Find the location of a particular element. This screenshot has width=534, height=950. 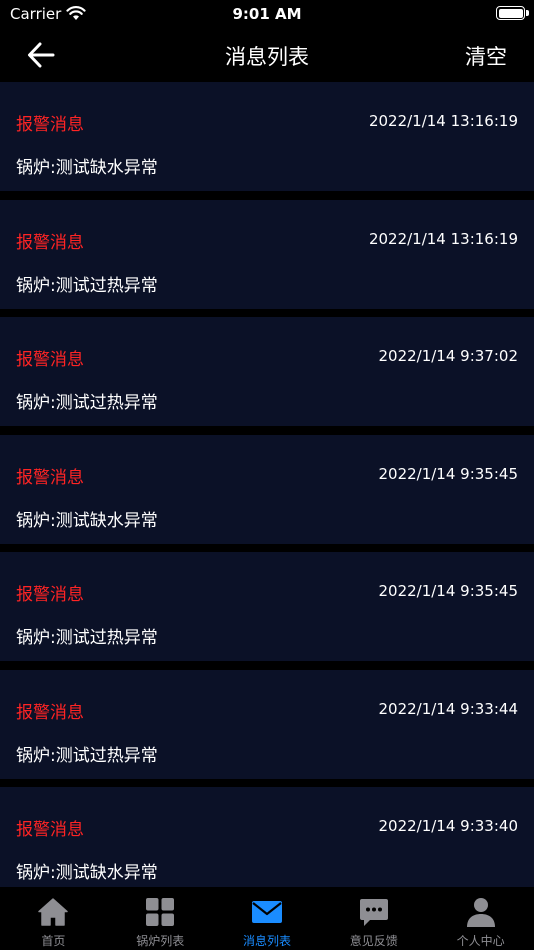

tab-boiler-list: 锅炉列表 is located at coordinates (160, 918).